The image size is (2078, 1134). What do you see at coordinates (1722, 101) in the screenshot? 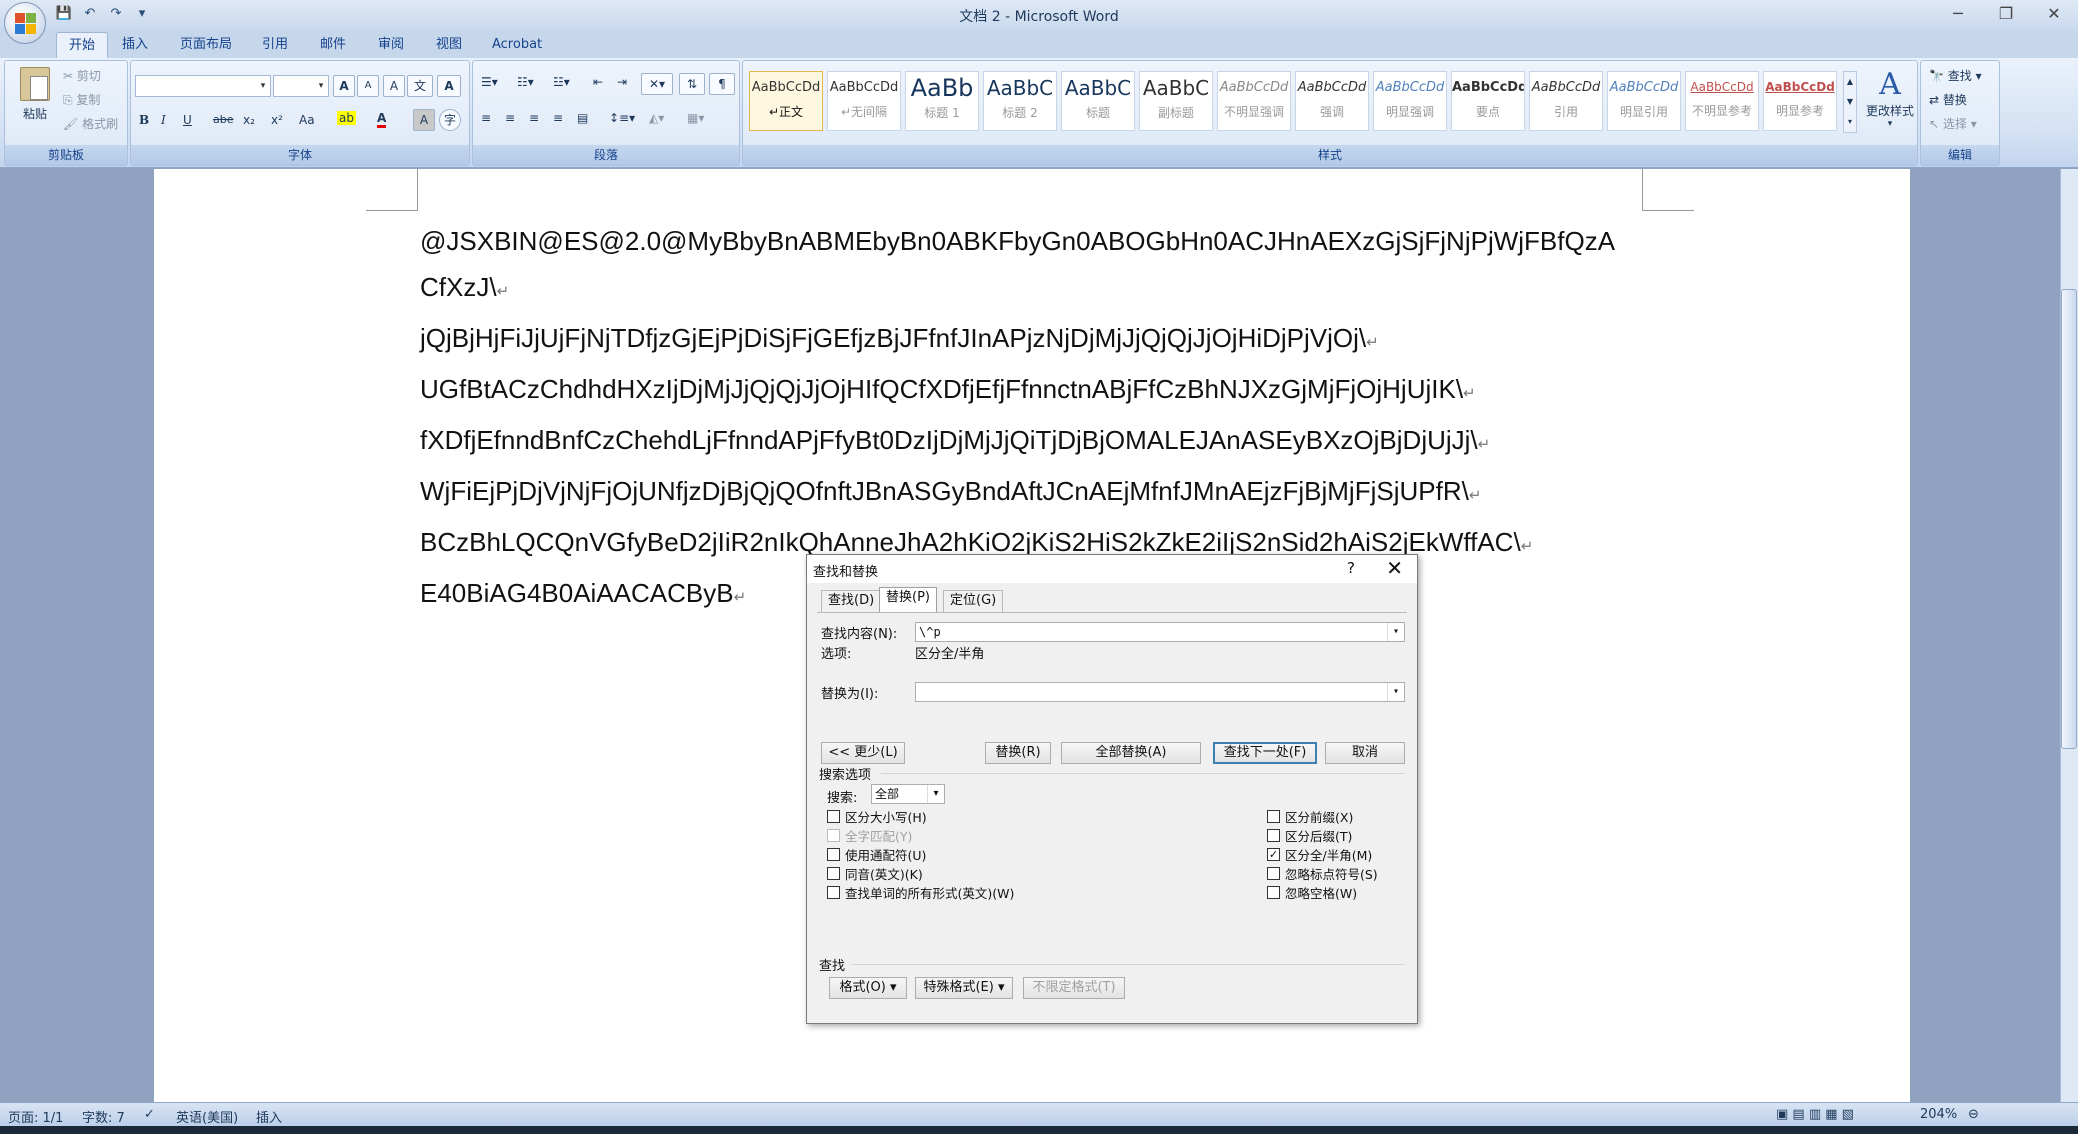
I see `style-subtle-reference: AaBbCcDd 不明显参考` at bounding box center [1722, 101].